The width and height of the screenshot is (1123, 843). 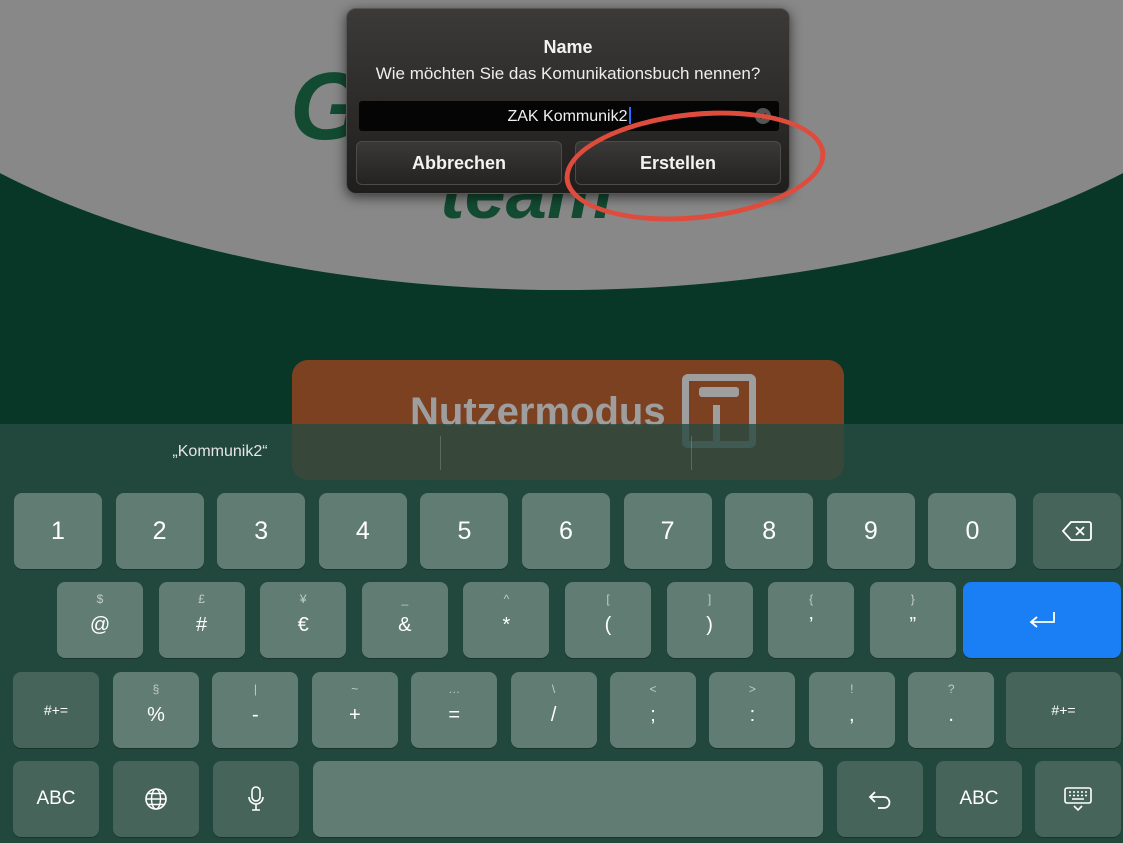 I want to click on suggestion-bar: „Kommunik2“, so click(x=561, y=454).